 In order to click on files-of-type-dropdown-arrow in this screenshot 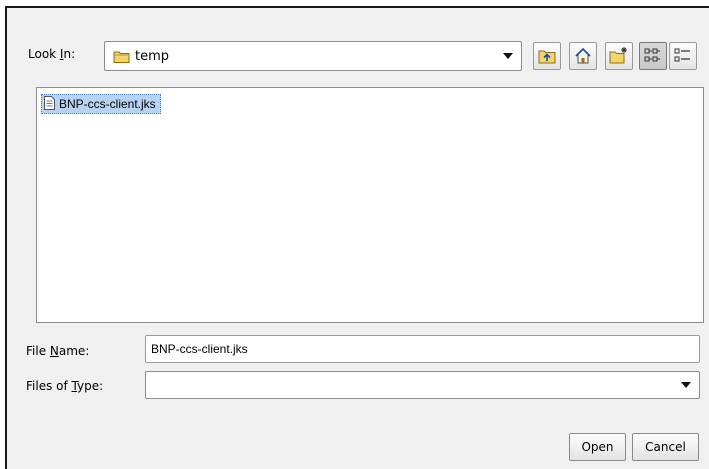, I will do `click(686, 385)`.